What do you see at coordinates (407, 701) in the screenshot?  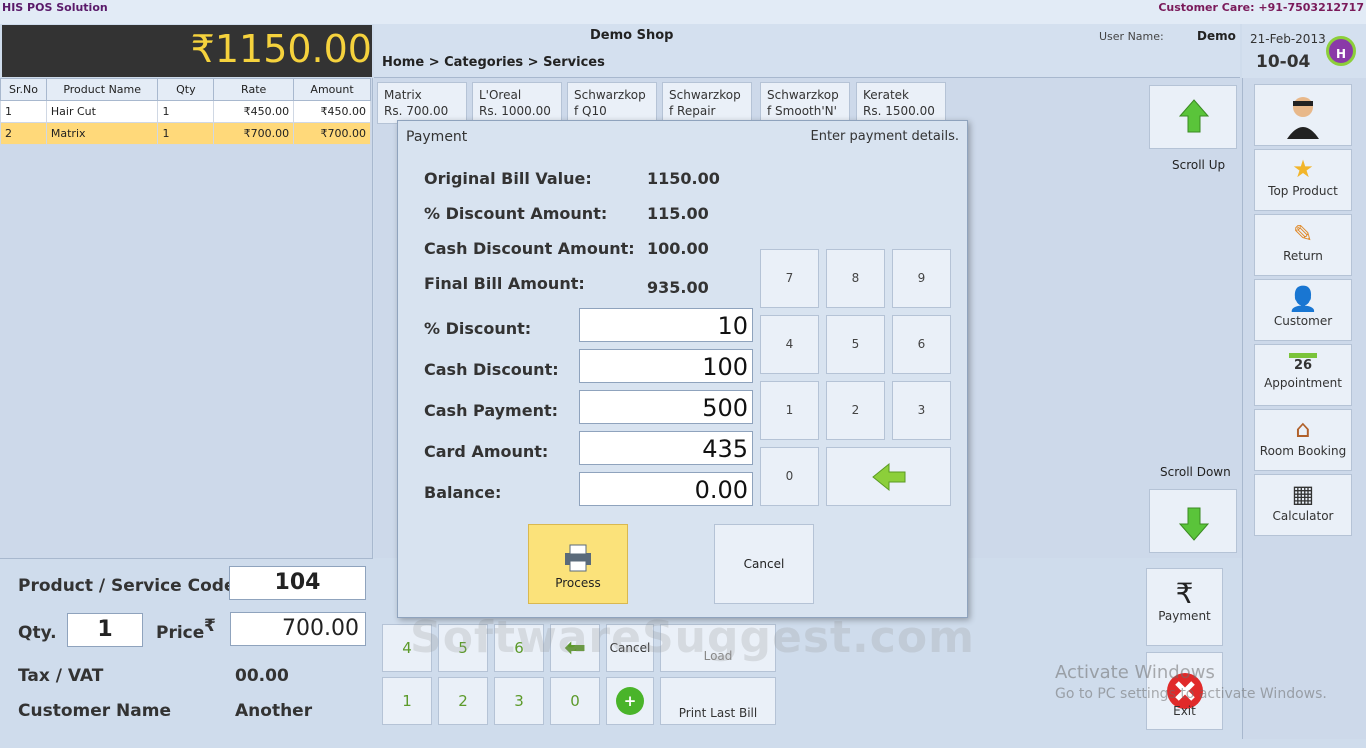 I see `key-1: 1` at bounding box center [407, 701].